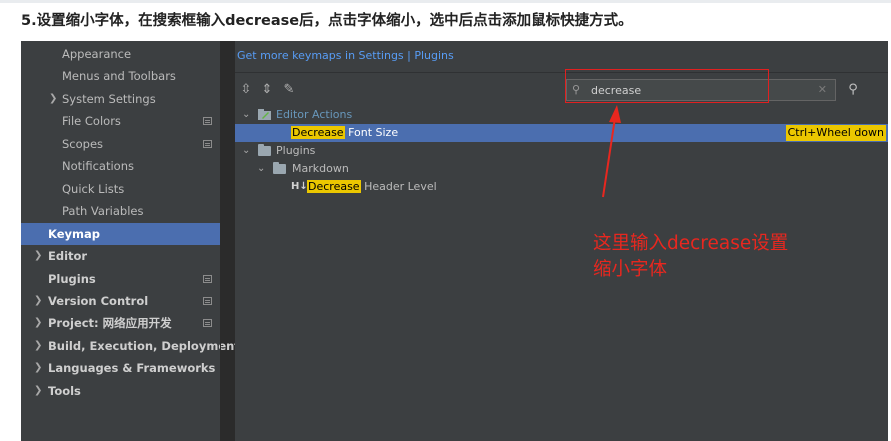 The image size is (891, 441). What do you see at coordinates (120, 144) in the screenshot?
I see `sidebar-item-scopes: Scopes` at bounding box center [120, 144].